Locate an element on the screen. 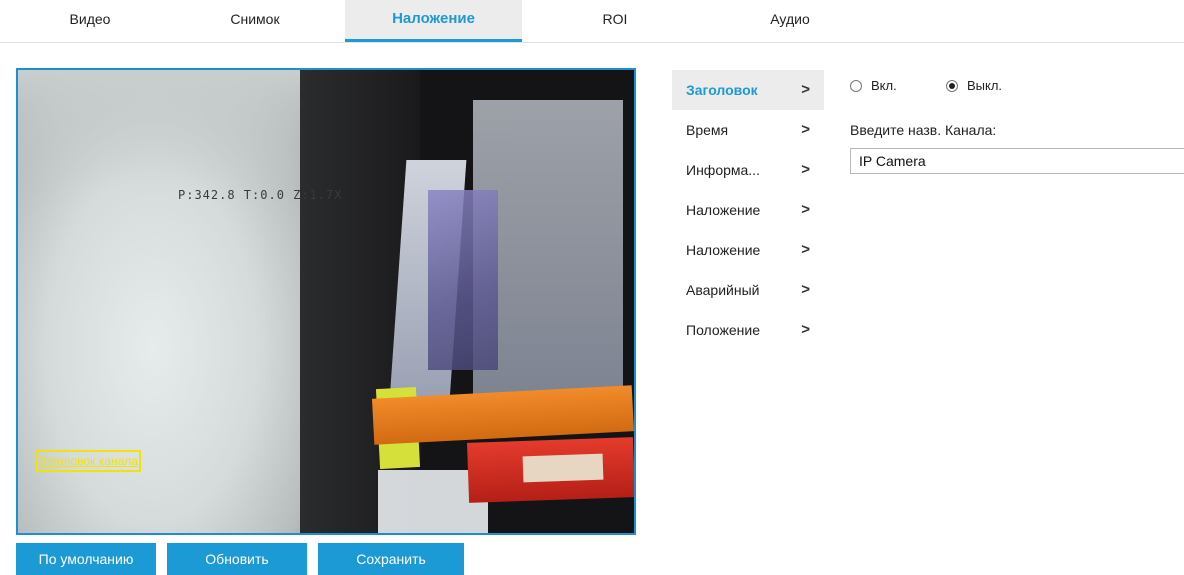  osd-ptz-info: P:342.8 T:0.0 Z:1.7X is located at coordinates (260, 195).